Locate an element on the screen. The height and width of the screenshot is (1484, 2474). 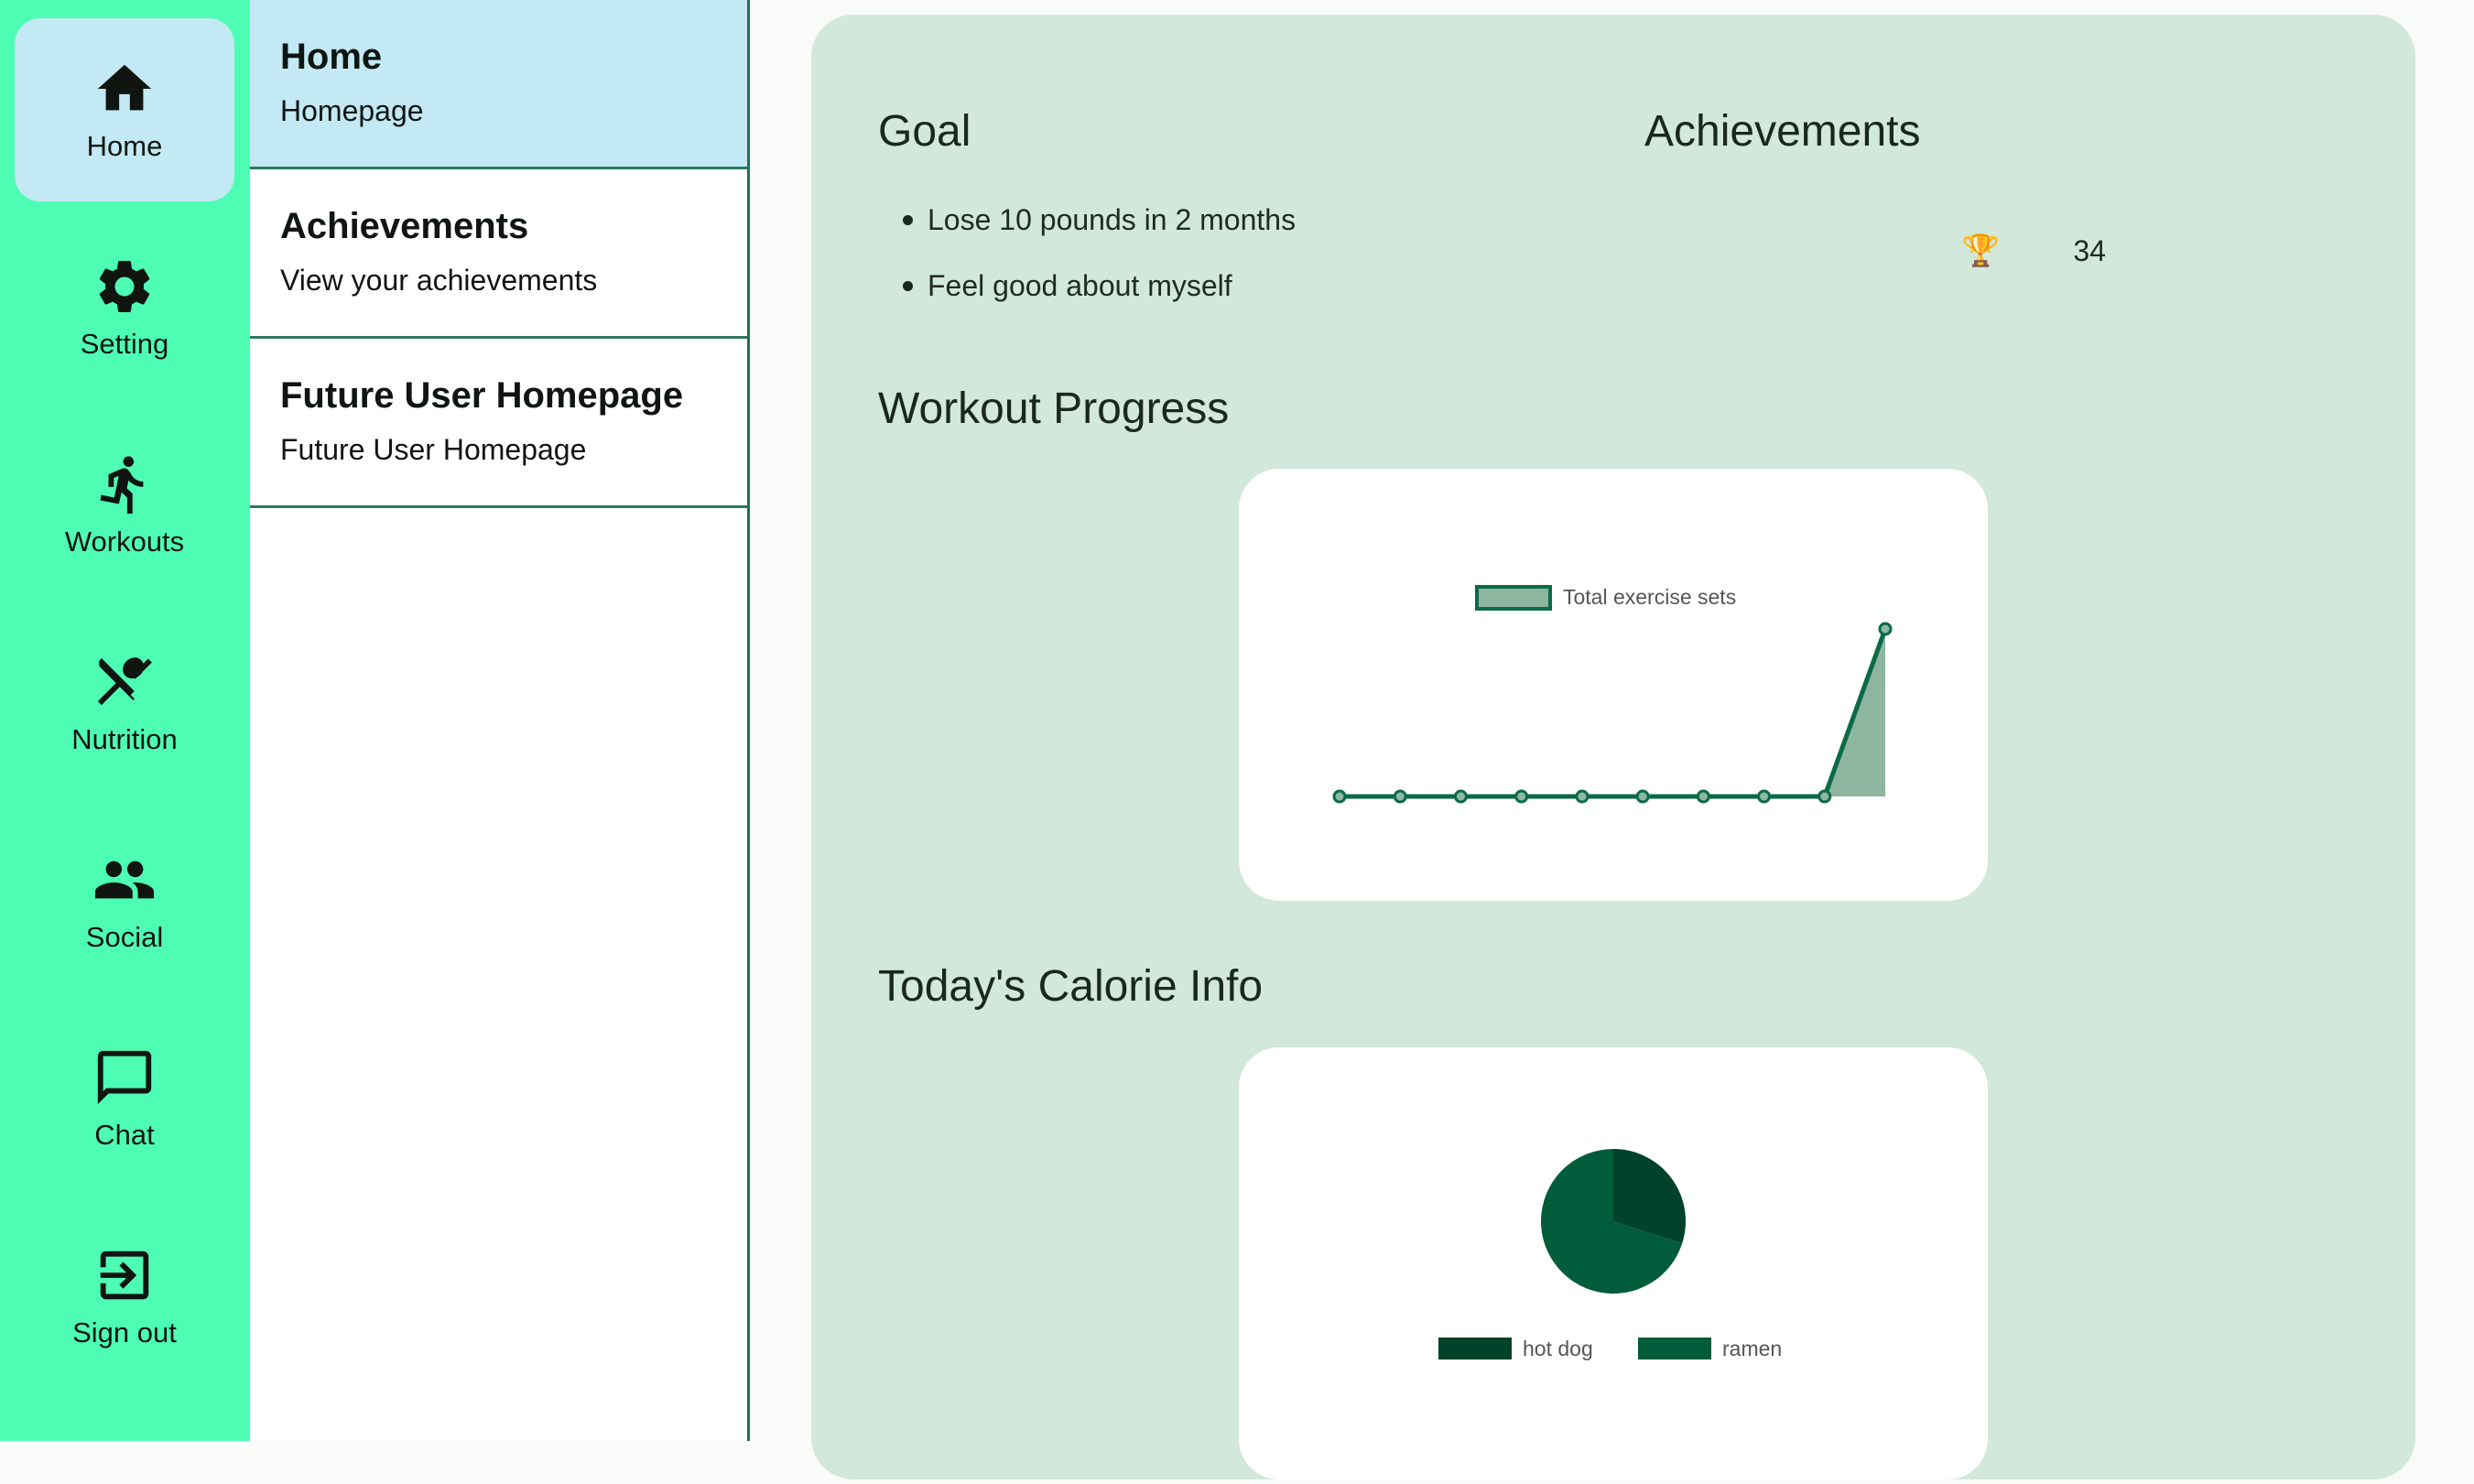
rail-label: Home is located at coordinates (124, 146).